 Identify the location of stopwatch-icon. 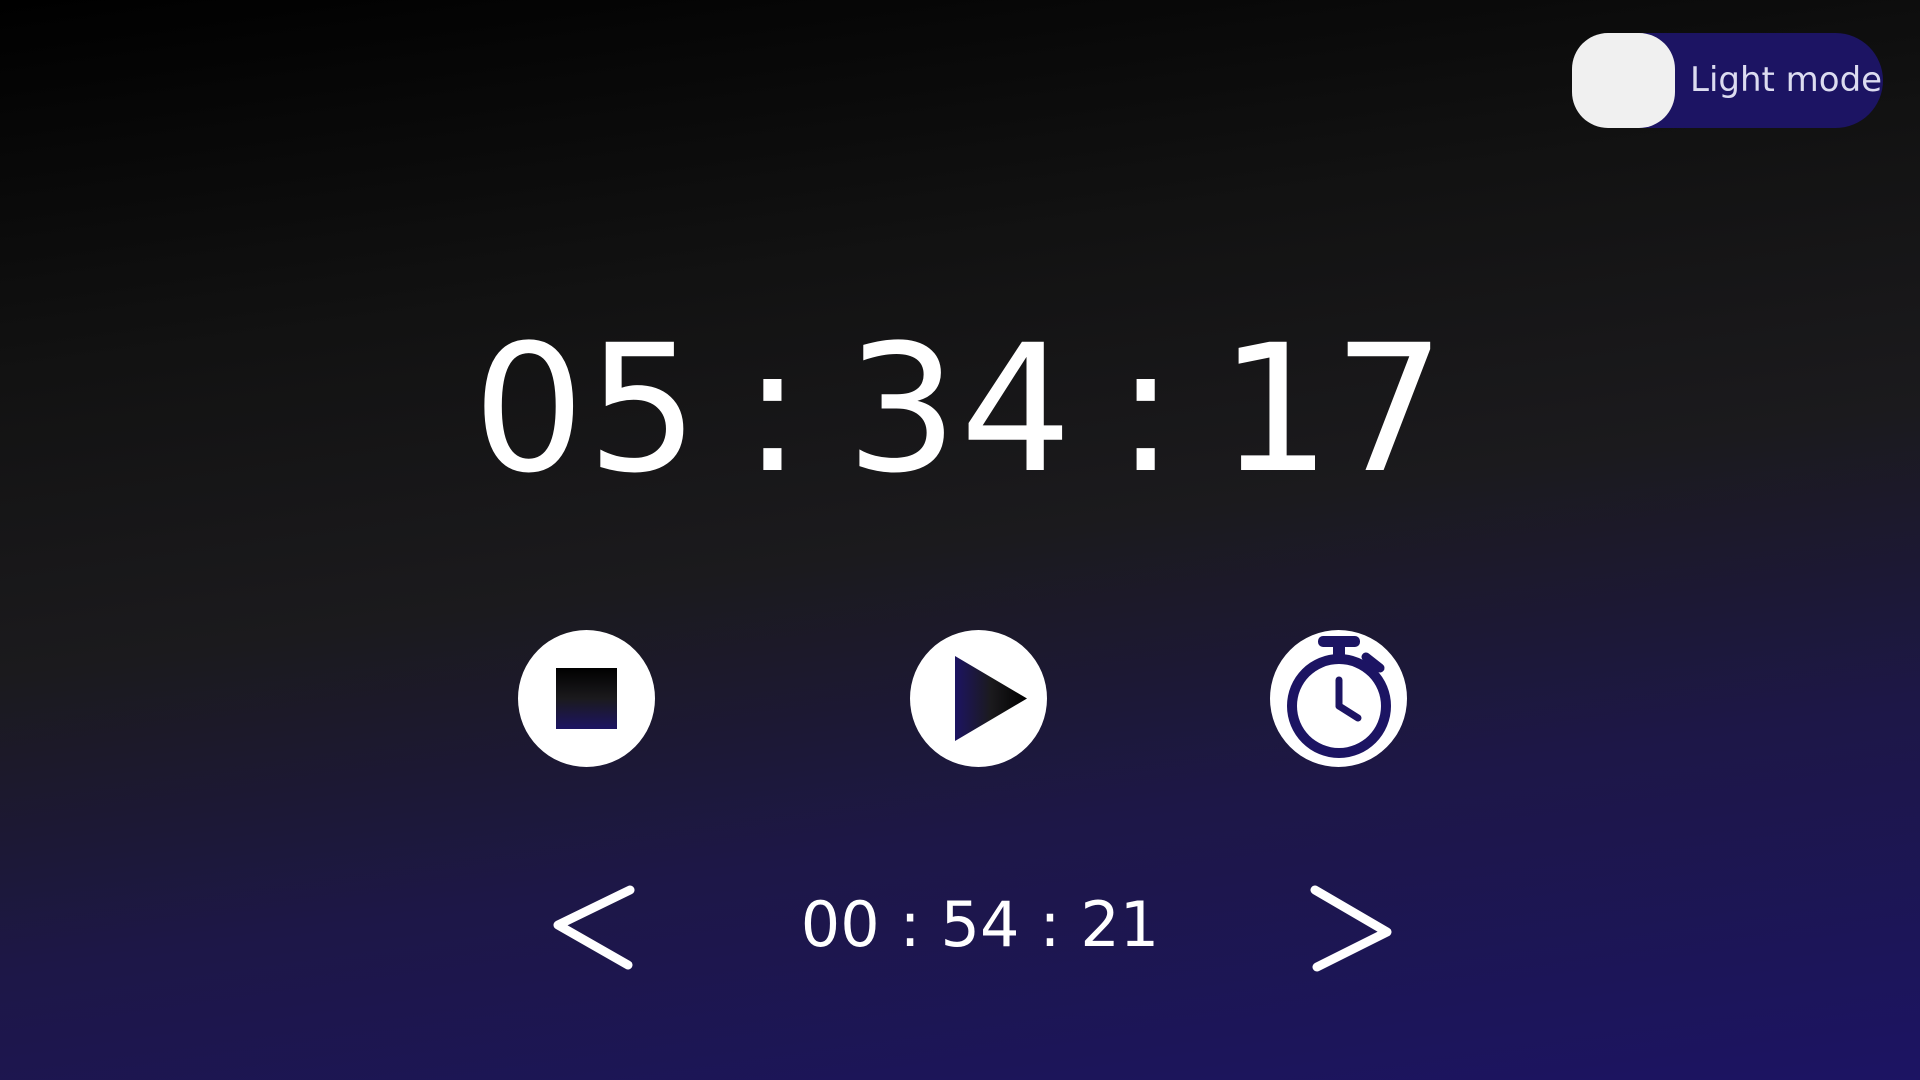
(1339, 697).